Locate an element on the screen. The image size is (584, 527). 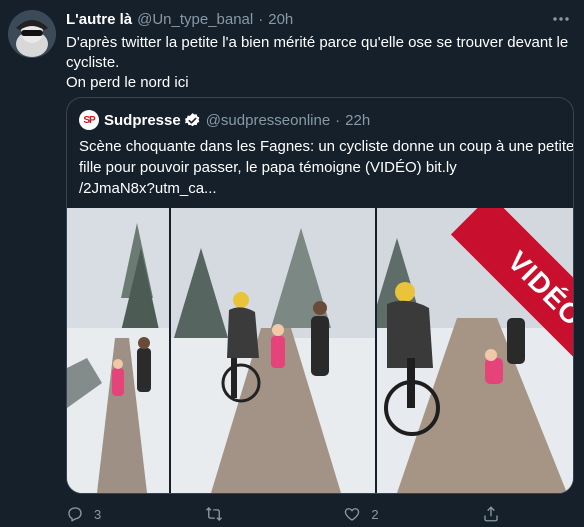
tweet-text-line: cycliste. is located at coordinates (93, 62).